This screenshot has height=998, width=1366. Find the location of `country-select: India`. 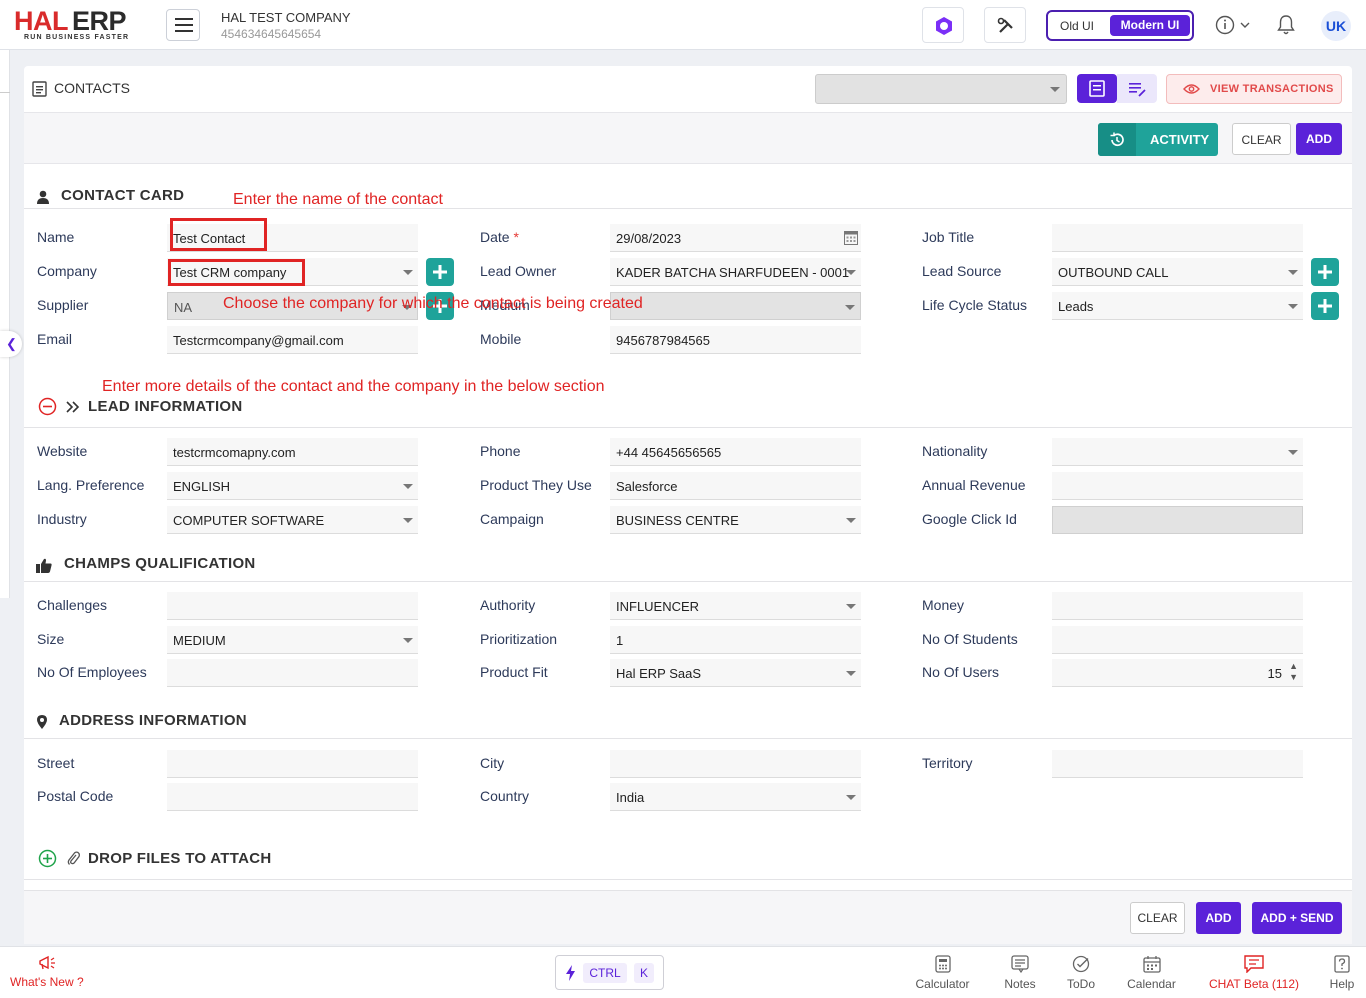

country-select: India is located at coordinates (735, 797).